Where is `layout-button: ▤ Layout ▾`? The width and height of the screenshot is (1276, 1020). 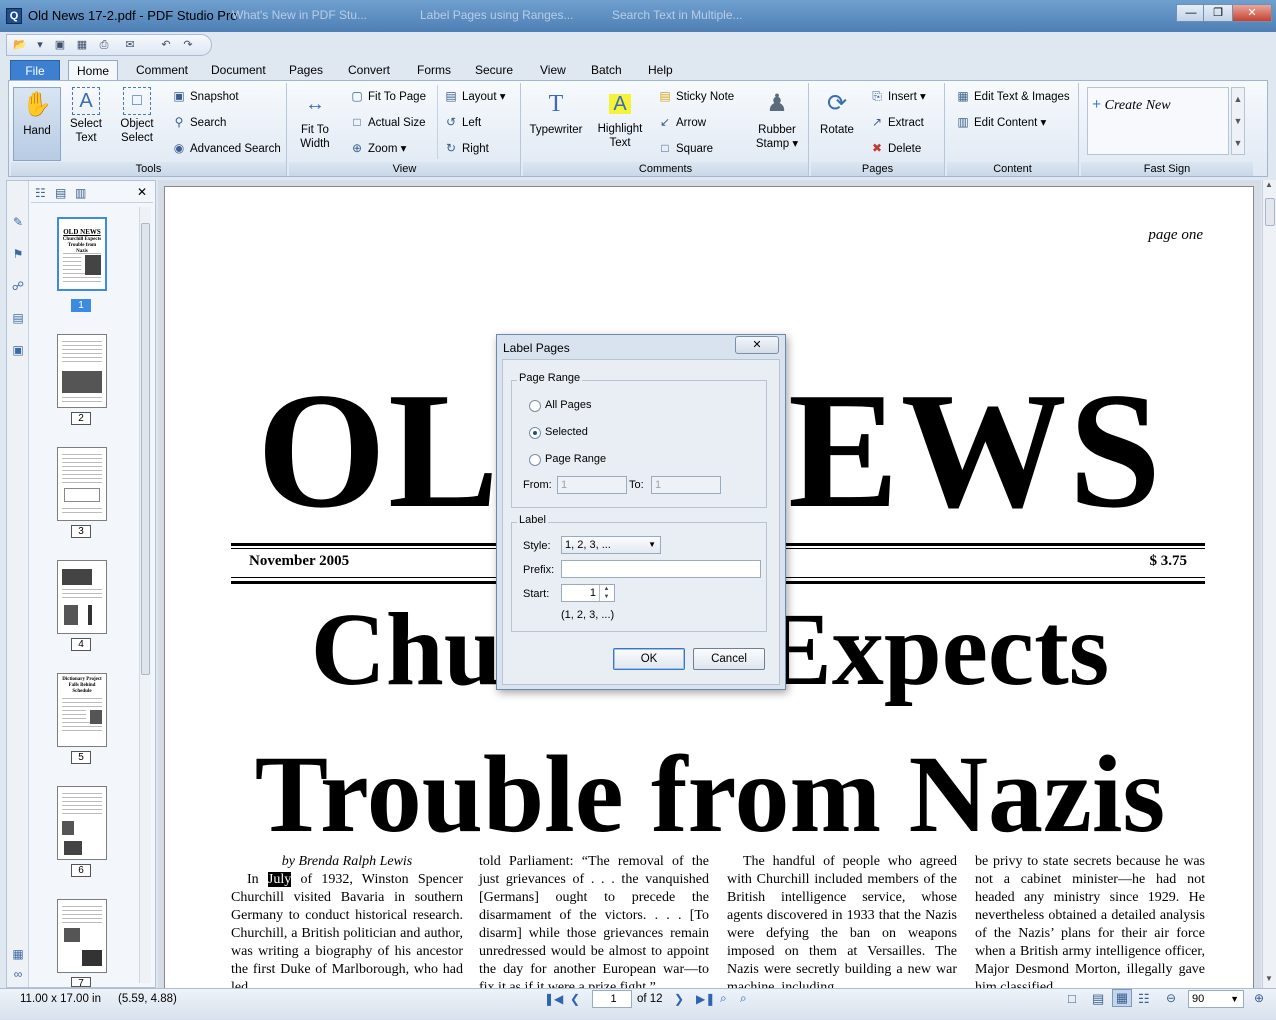
layout-button: ▤ Layout ▾ is located at coordinates (474, 96).